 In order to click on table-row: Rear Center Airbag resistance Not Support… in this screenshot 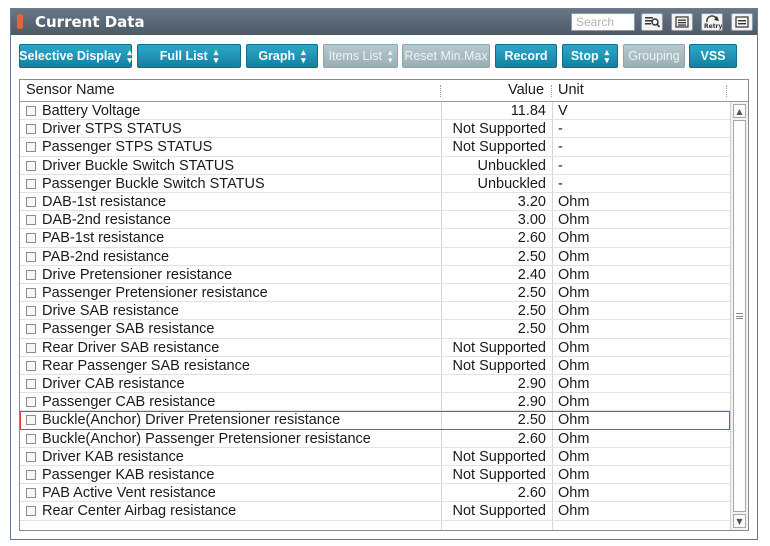, I will do `click(375, 511)`.